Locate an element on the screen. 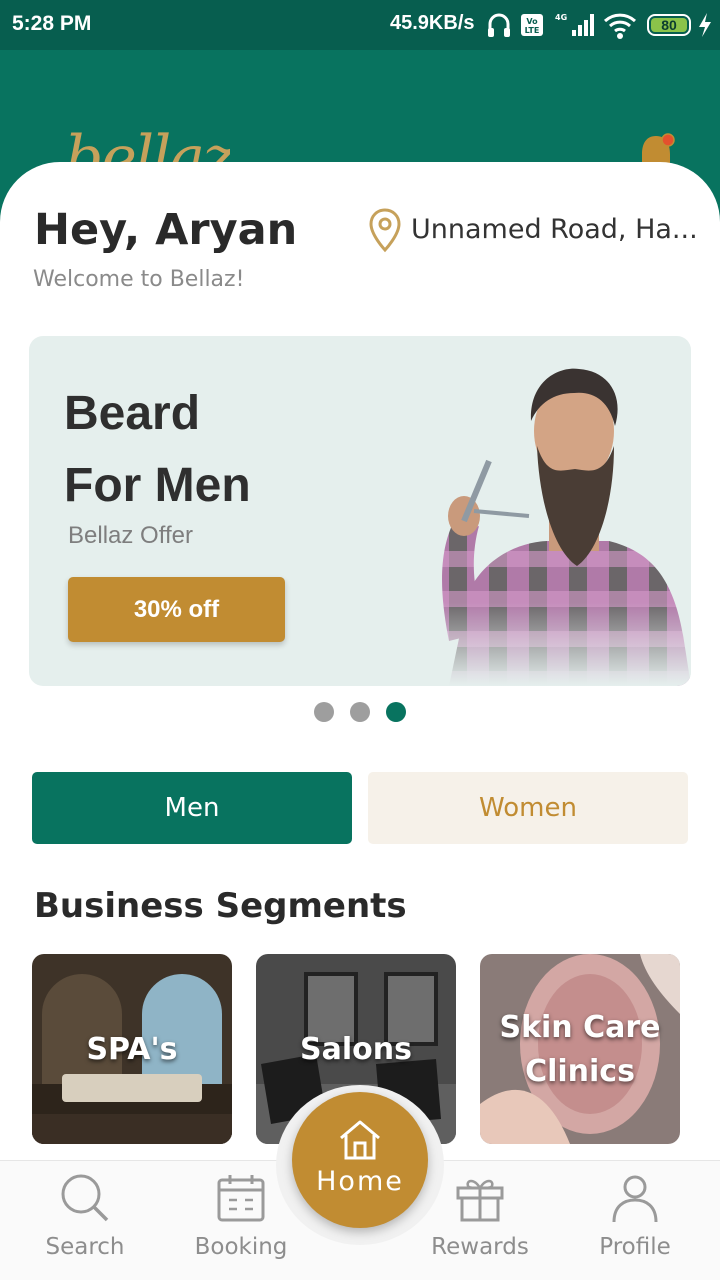  gift-icon is located at coordinates (480, 1200).